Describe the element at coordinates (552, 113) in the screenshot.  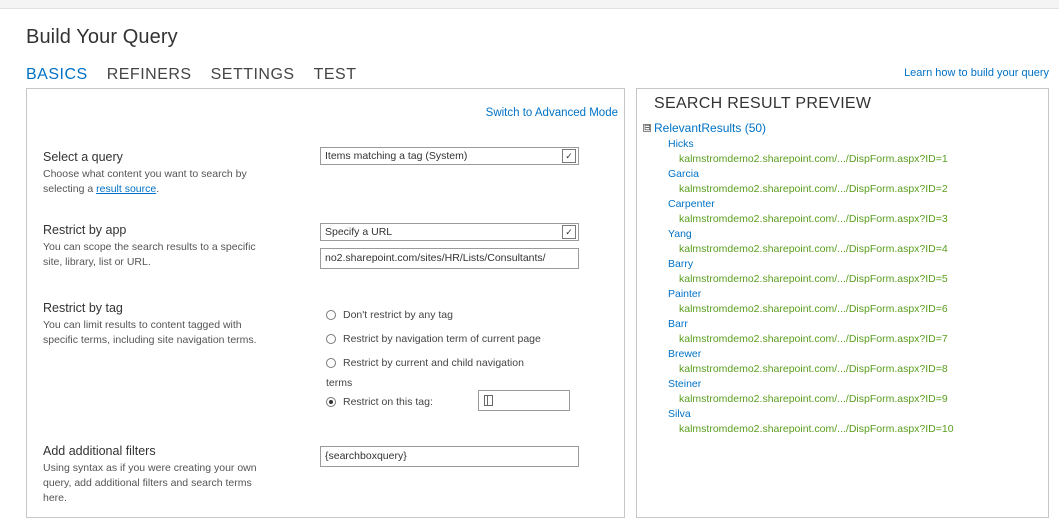
I see `advanced-mode-link: Switch to Advanced Mode` at that location.